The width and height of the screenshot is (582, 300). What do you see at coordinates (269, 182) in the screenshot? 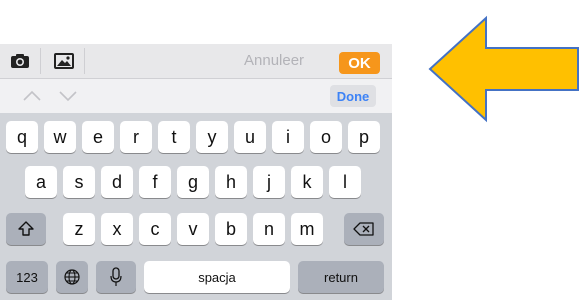
I see `key-j: j` at bounding box center [269, 182].